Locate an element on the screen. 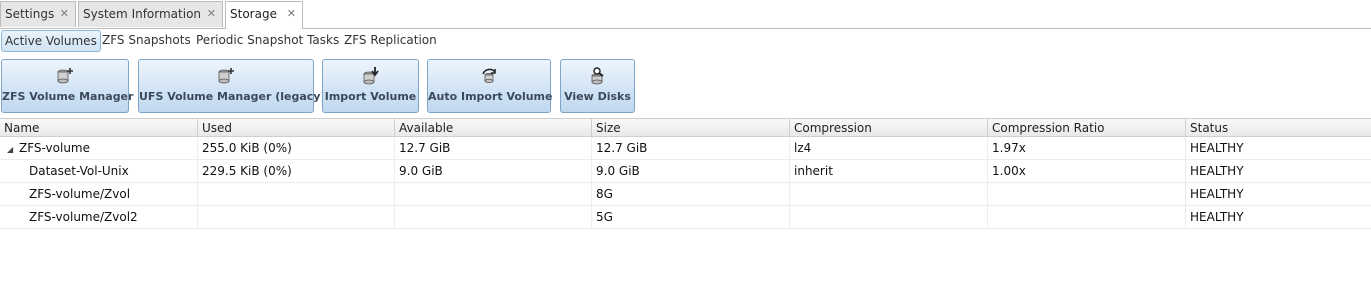 This screenshot has width=1371, height=296. column-header-available: Available is located at coordinates (493, 128).